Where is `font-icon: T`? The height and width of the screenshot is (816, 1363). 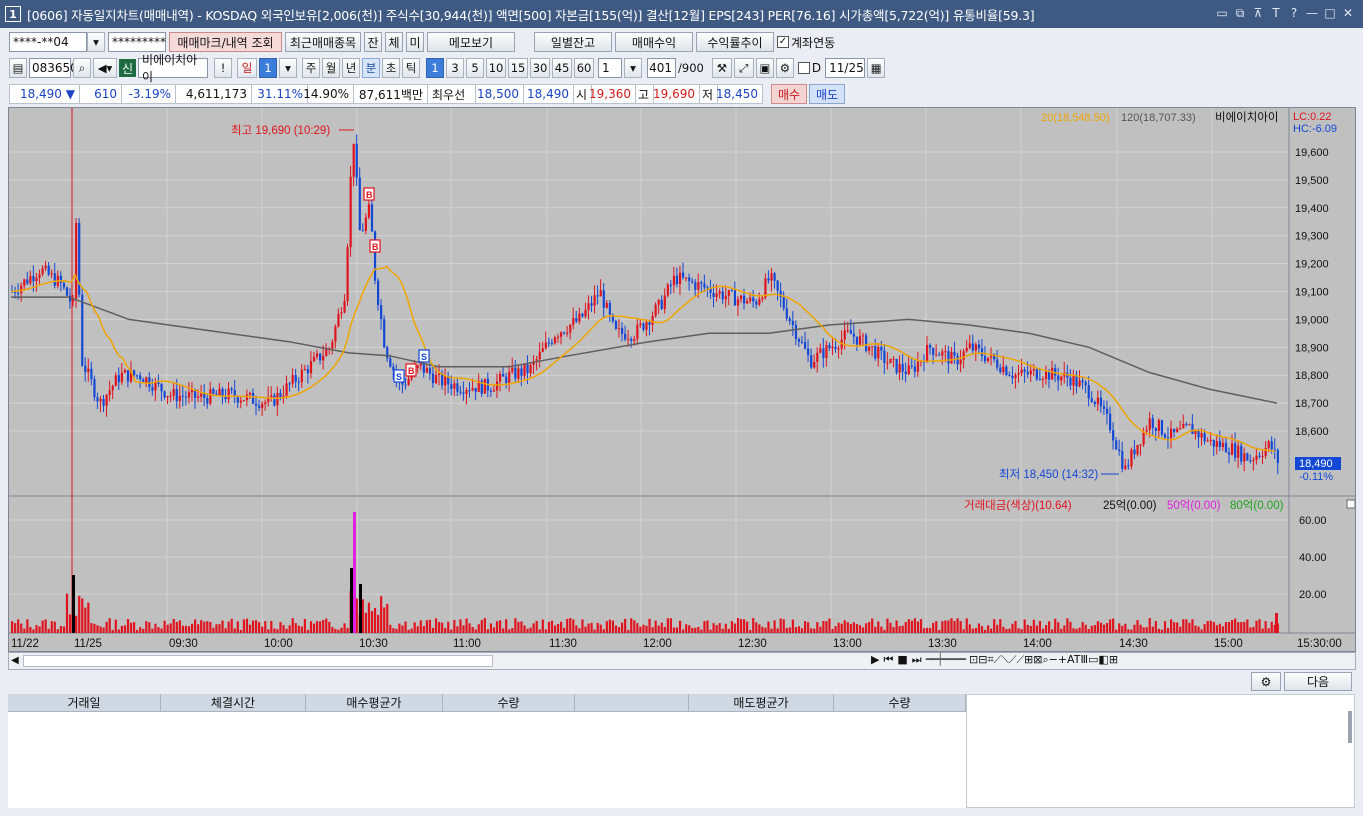
font-icon: T is located at coordinates (1276, 13).